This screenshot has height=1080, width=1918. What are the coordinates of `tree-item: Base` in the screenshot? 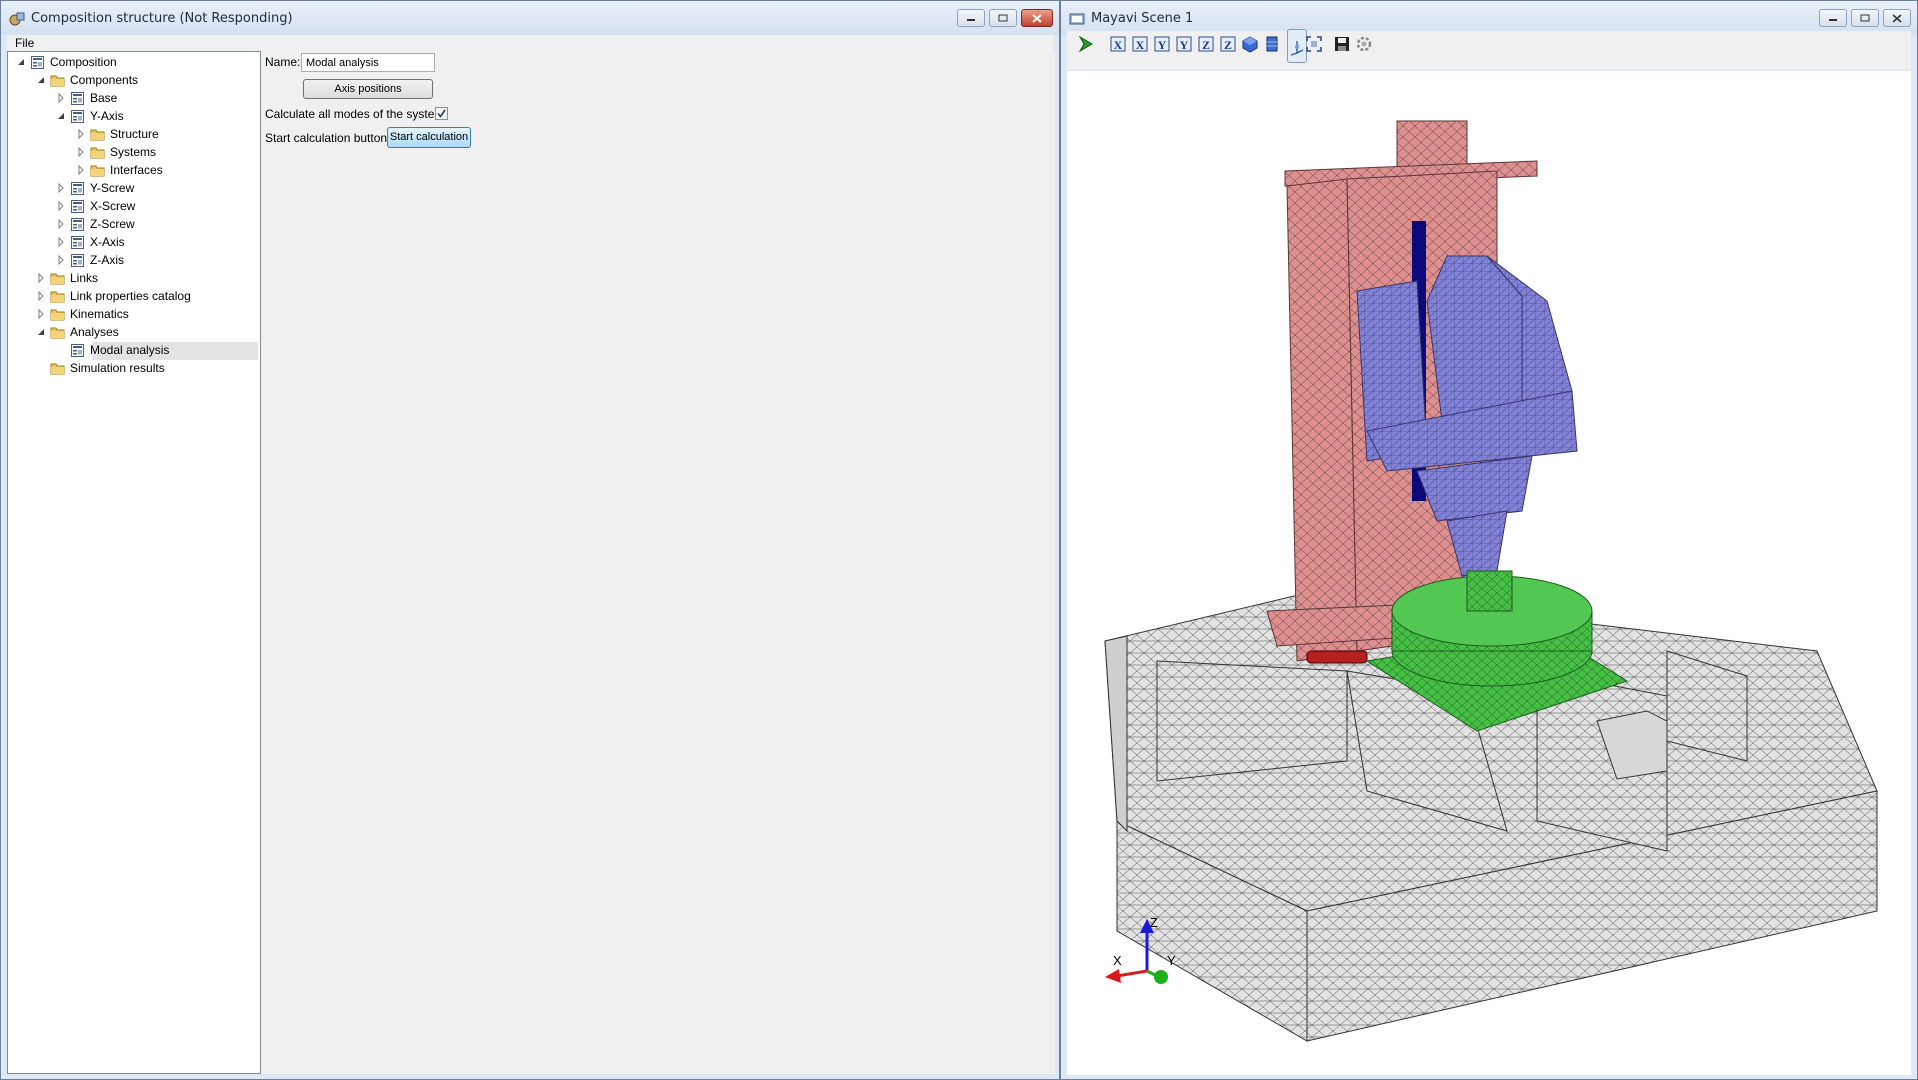 It's located at (134, 99).